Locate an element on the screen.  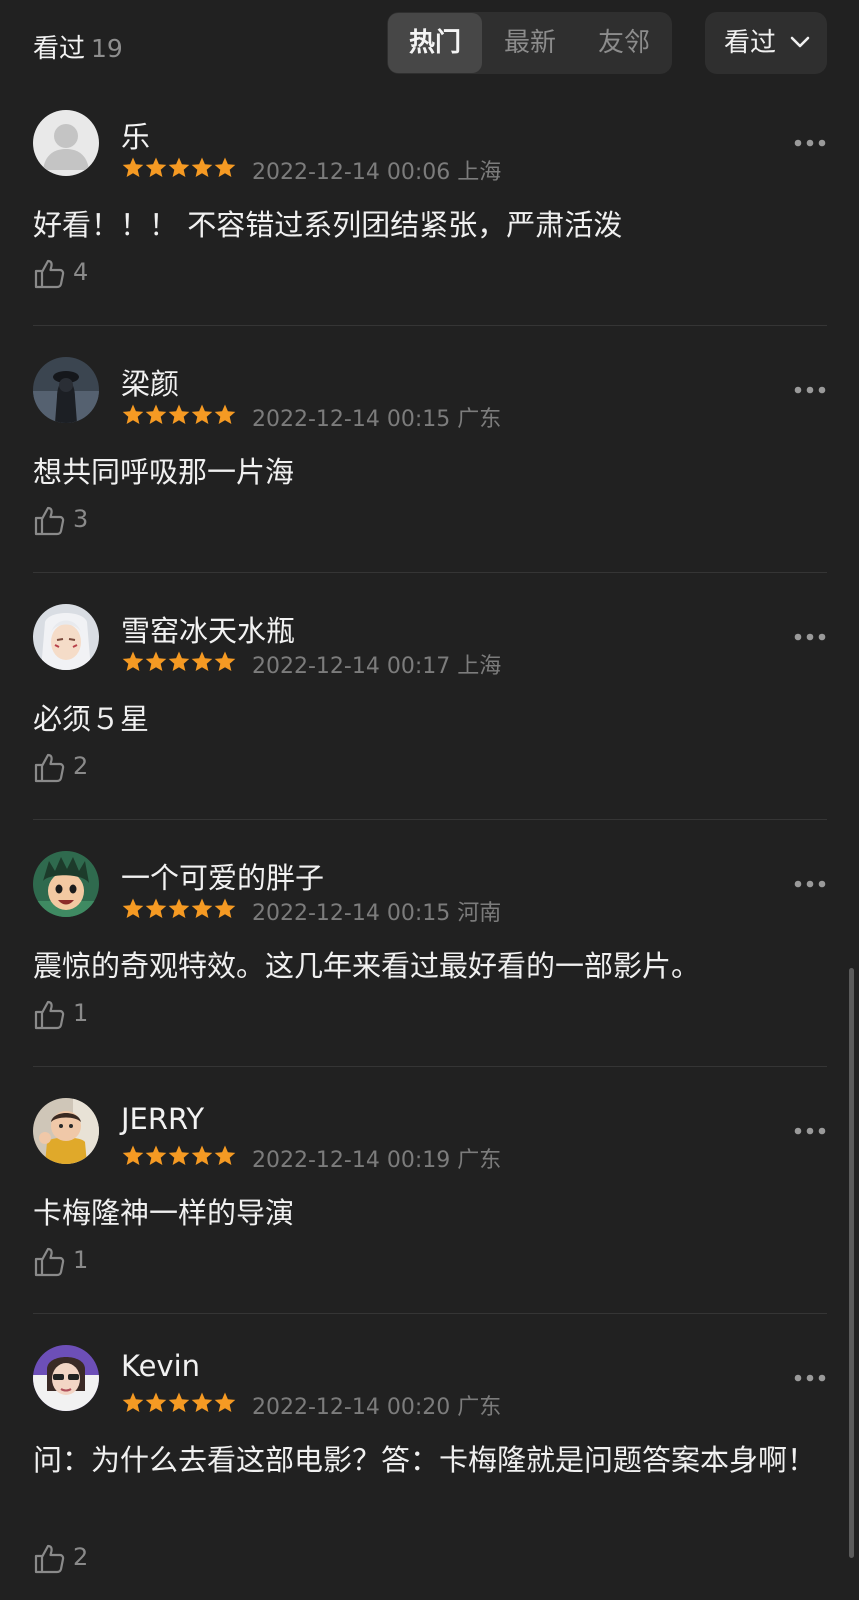
comment-text: 好看！！！ 不容错过系列团结紧张，严肃活泼 is located at coordinates (328, 225).